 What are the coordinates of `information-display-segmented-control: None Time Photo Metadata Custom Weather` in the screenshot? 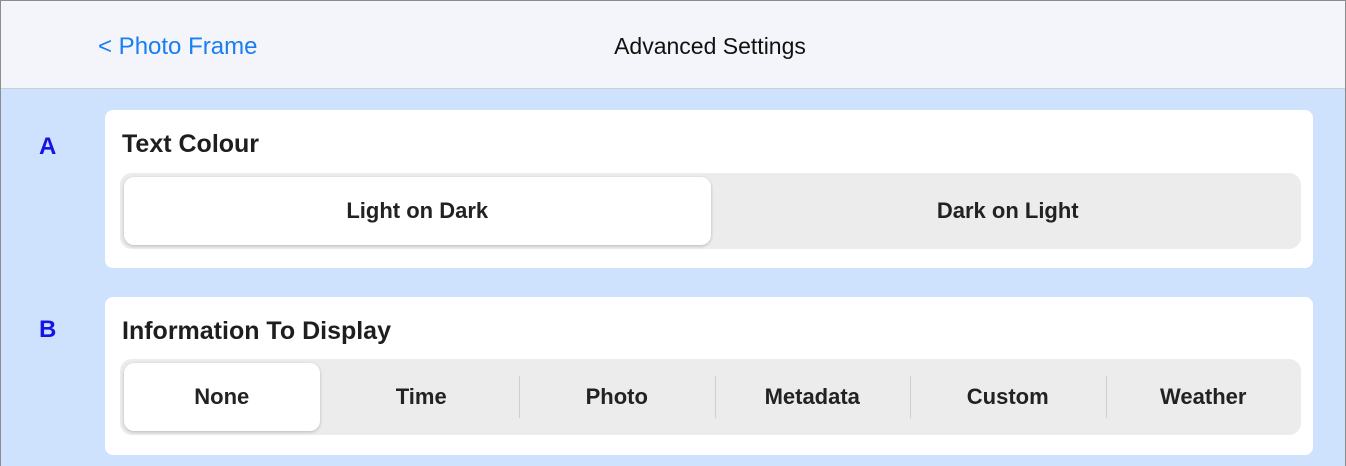 It's located at (710, 397).